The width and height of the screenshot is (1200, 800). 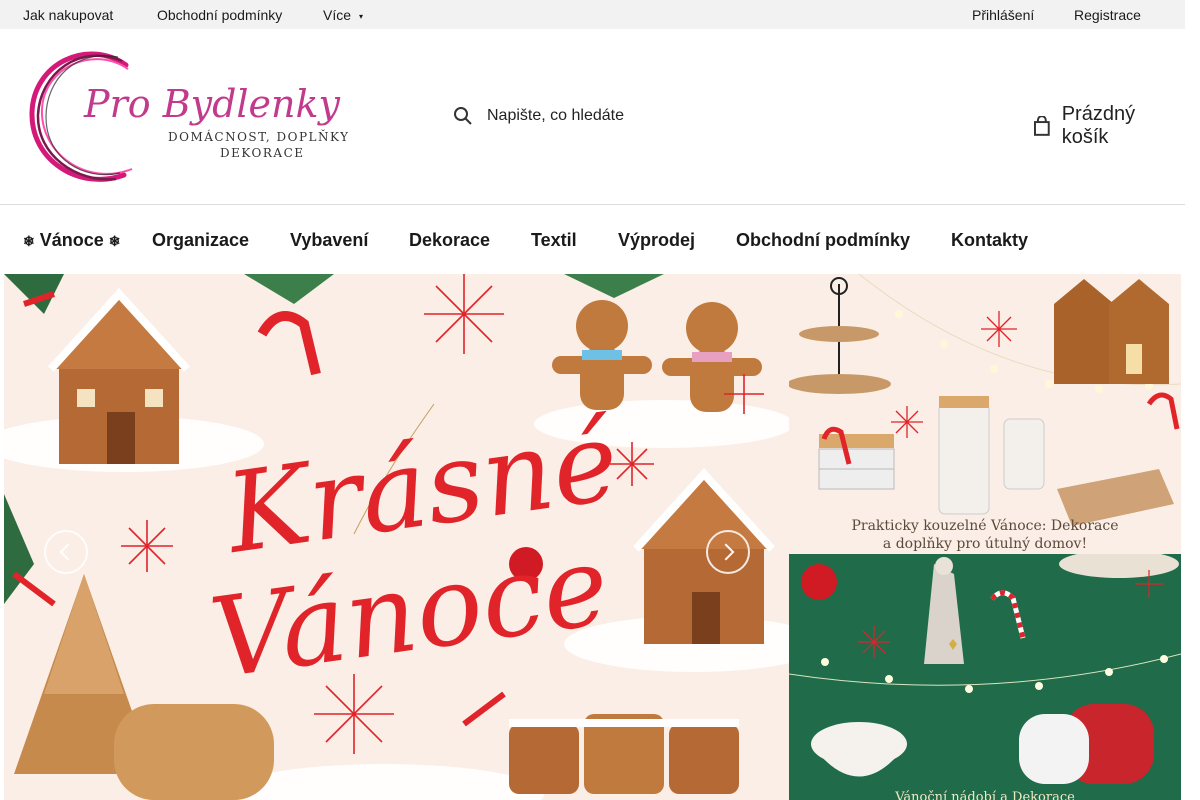 What do you see at coordinates (1098, 125) in the screenshot?
I see `cart-label: Prázdný košík` at bounding box center [1098, 125].